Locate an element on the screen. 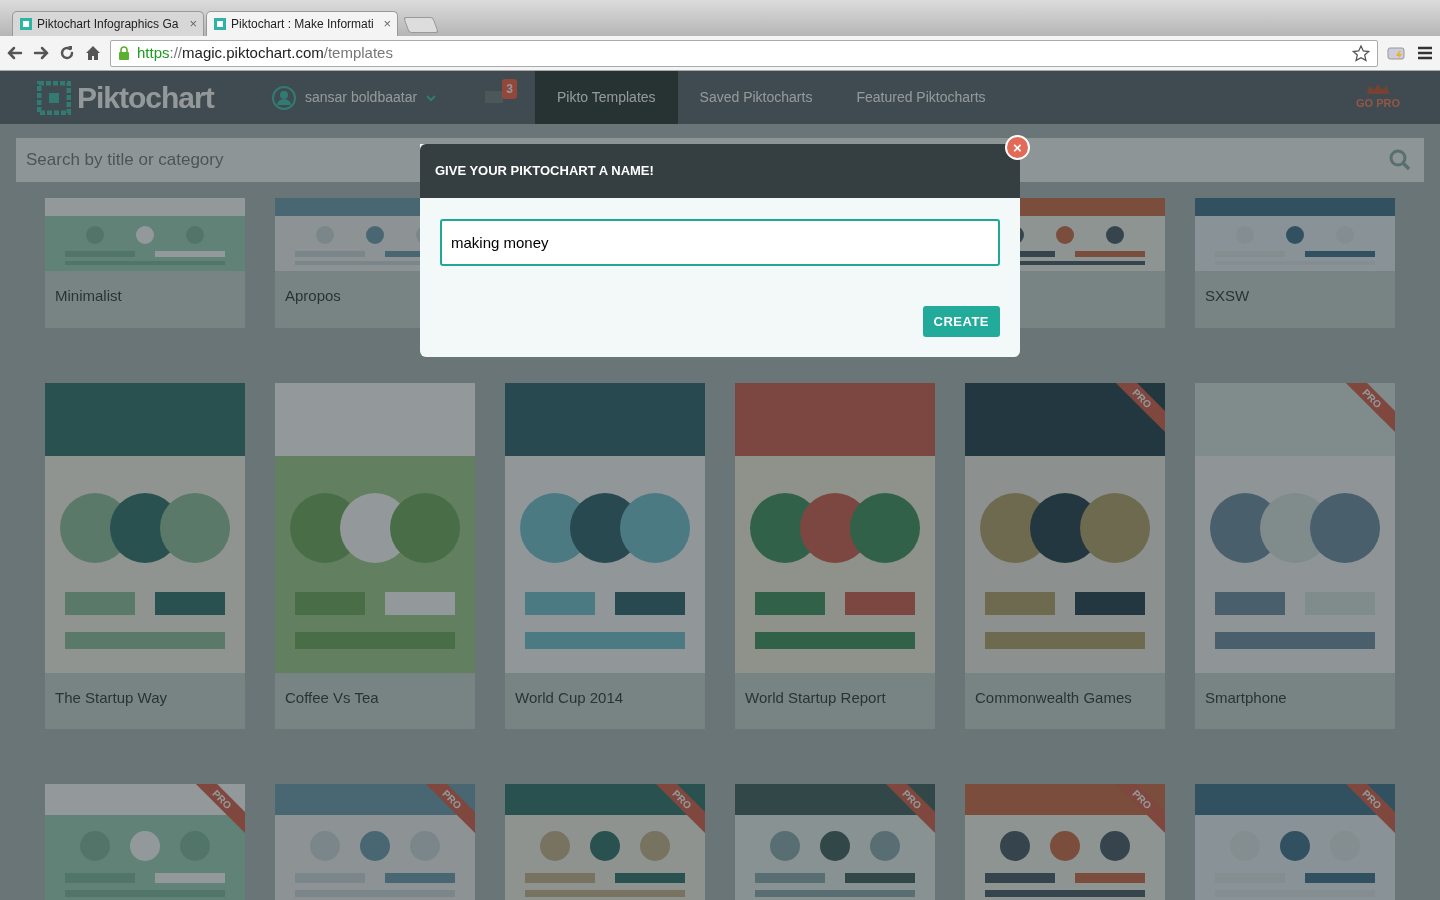 The image size is (1440, 900). template-title: Apropos is located at coordinates (313, 296).